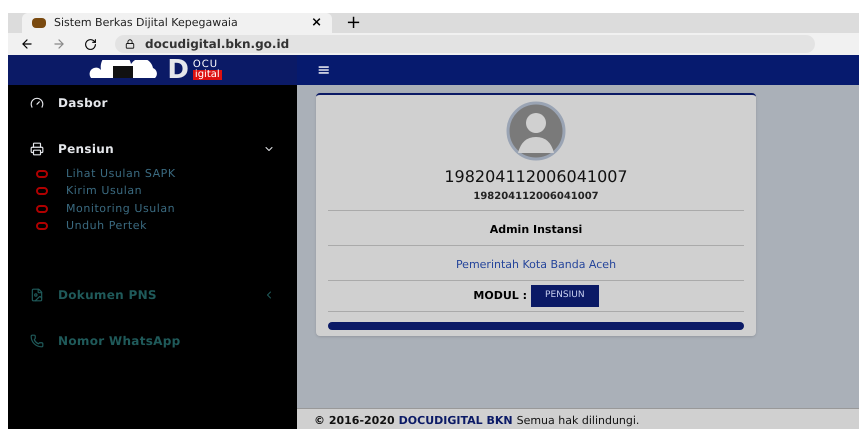 The height and width of the screenshot is (429, 859). What do you see at coordinates (323, 70) in the screenshot?
I see `menu-button: ≡` at bounding box center [323, 70].